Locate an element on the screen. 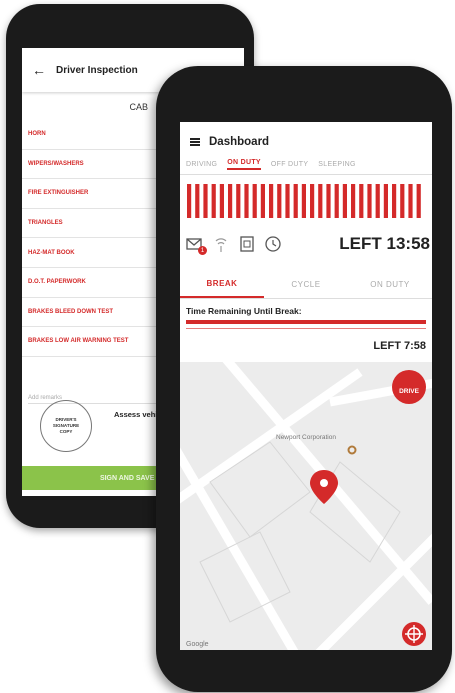 The height and width of the screenshot is (693, 455). tab-sleeping: SLEEPING is located at coordinates (336, 164).